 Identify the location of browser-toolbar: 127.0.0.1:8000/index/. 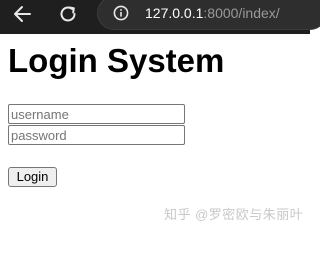
(160, 17).